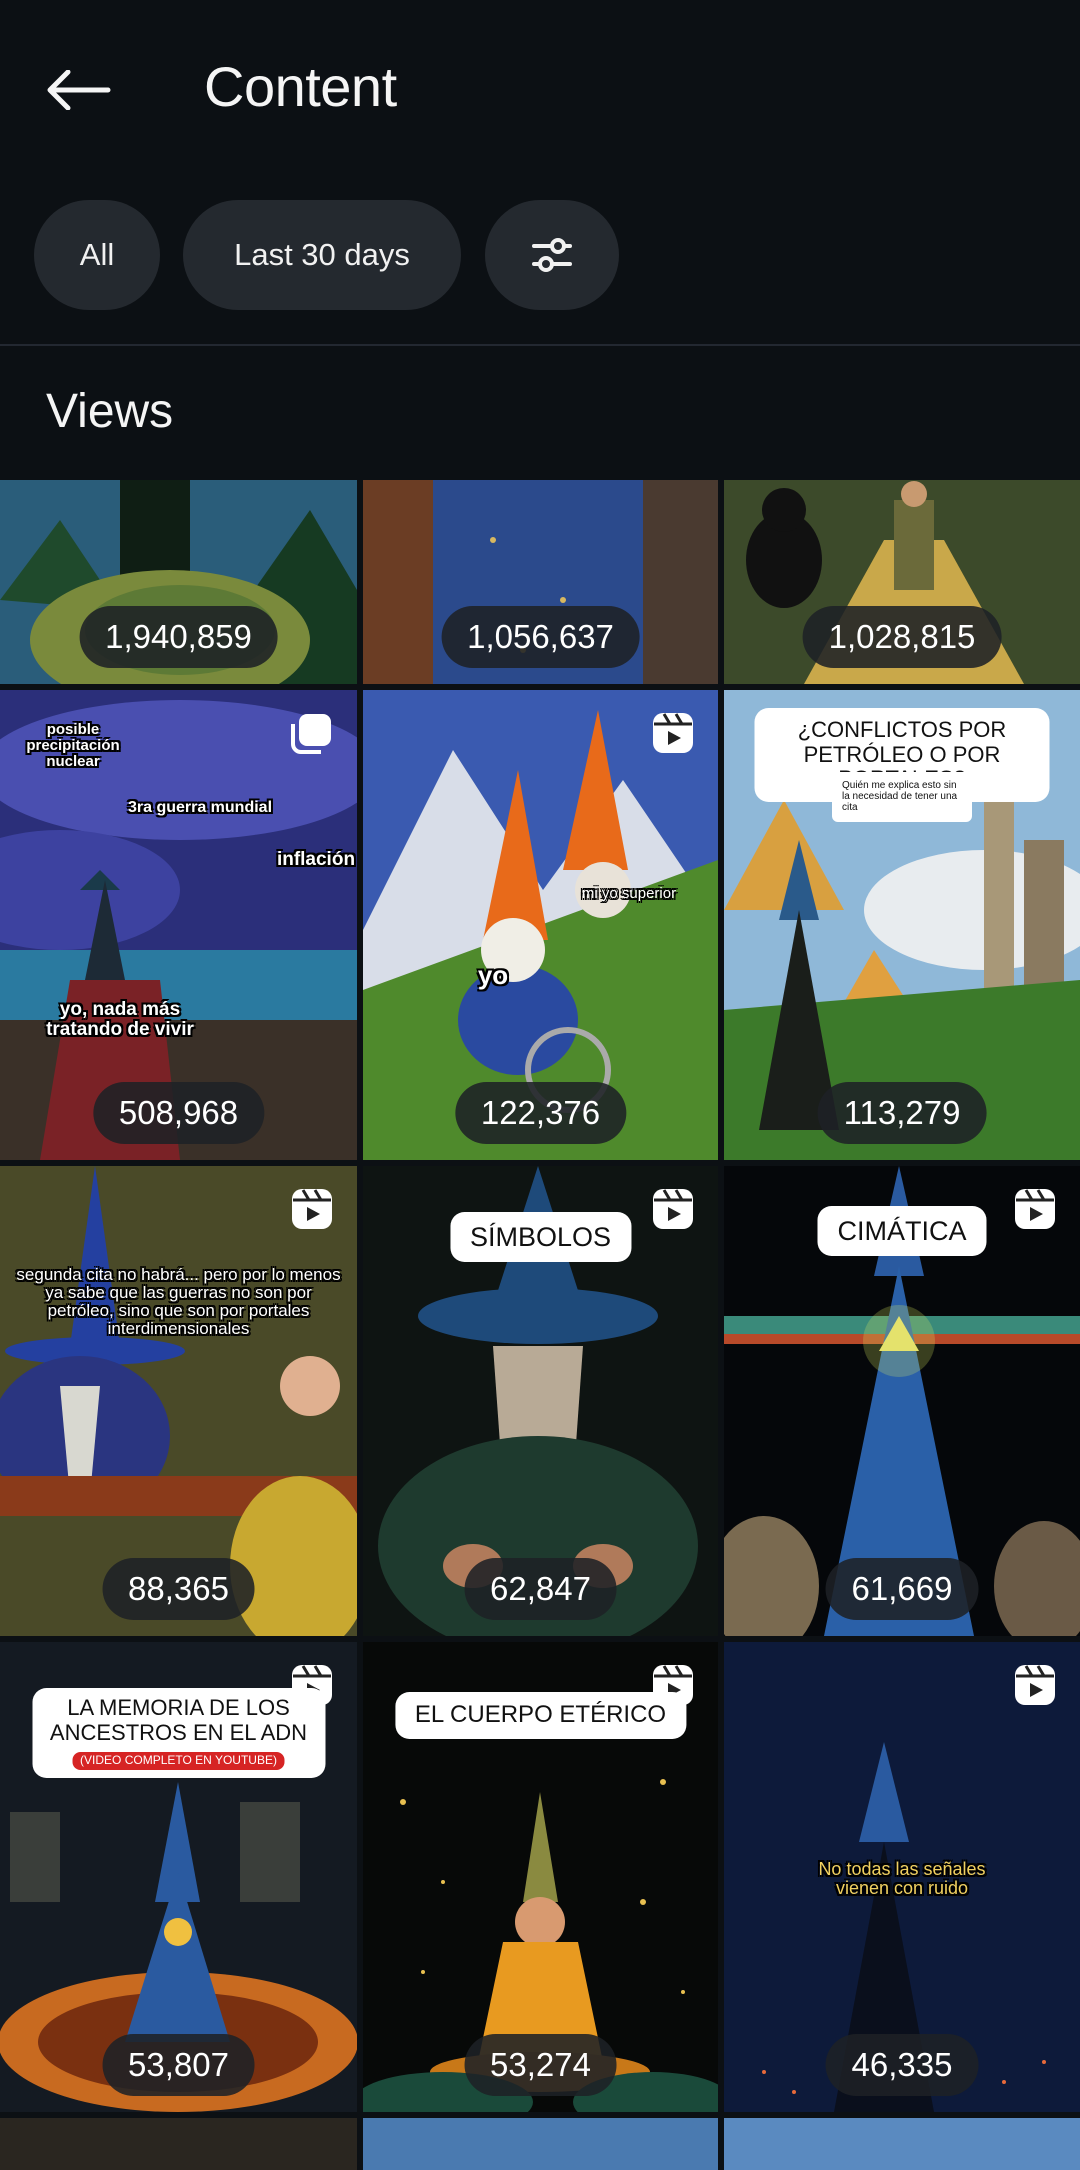 The width and height of the screenshot is (1080, 2170). What do you see at coordinates (200, 807) in the screenshot?
I see `meme-text: 3ra guerra mundial` at bounding box center [200, 807].